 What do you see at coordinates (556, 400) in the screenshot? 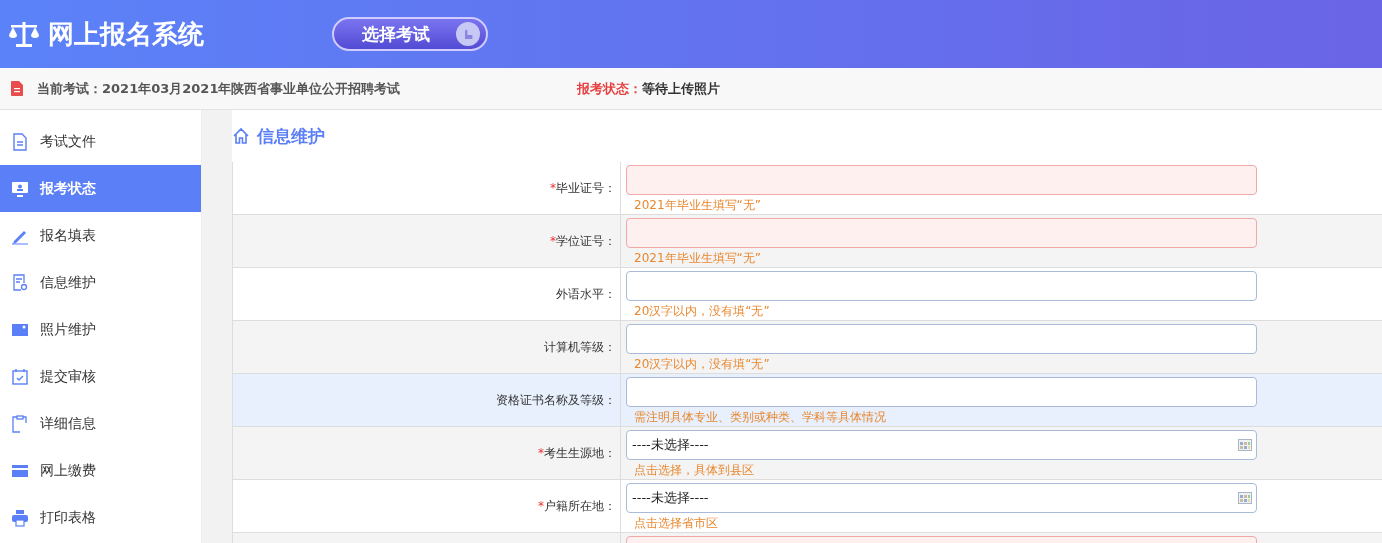
I see `field-label: 资格证书名称及等级：` at bounding box center [556, 400].